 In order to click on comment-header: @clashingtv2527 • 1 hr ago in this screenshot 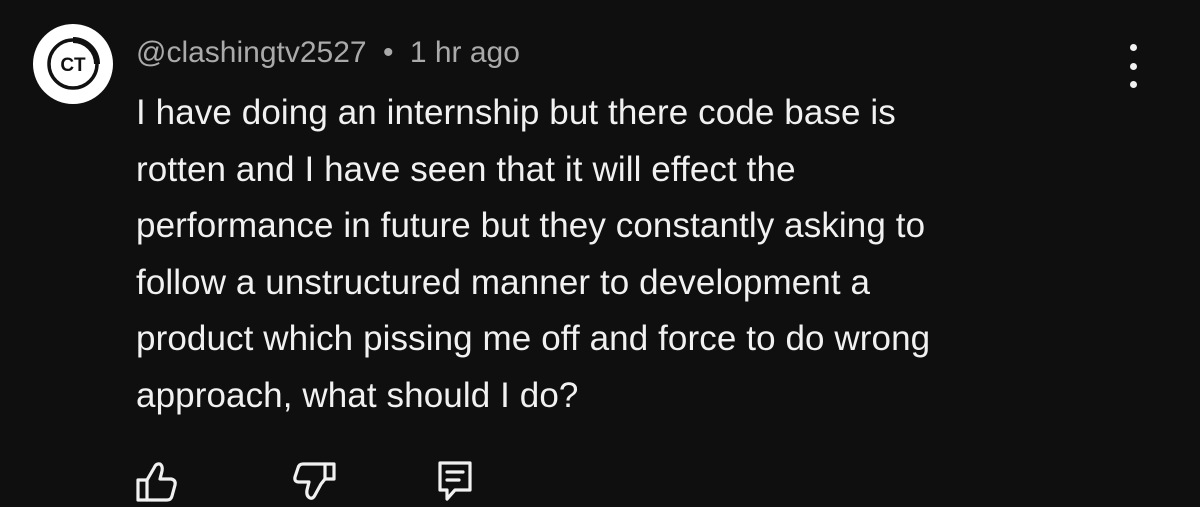, I will do `click(328, 53)`.